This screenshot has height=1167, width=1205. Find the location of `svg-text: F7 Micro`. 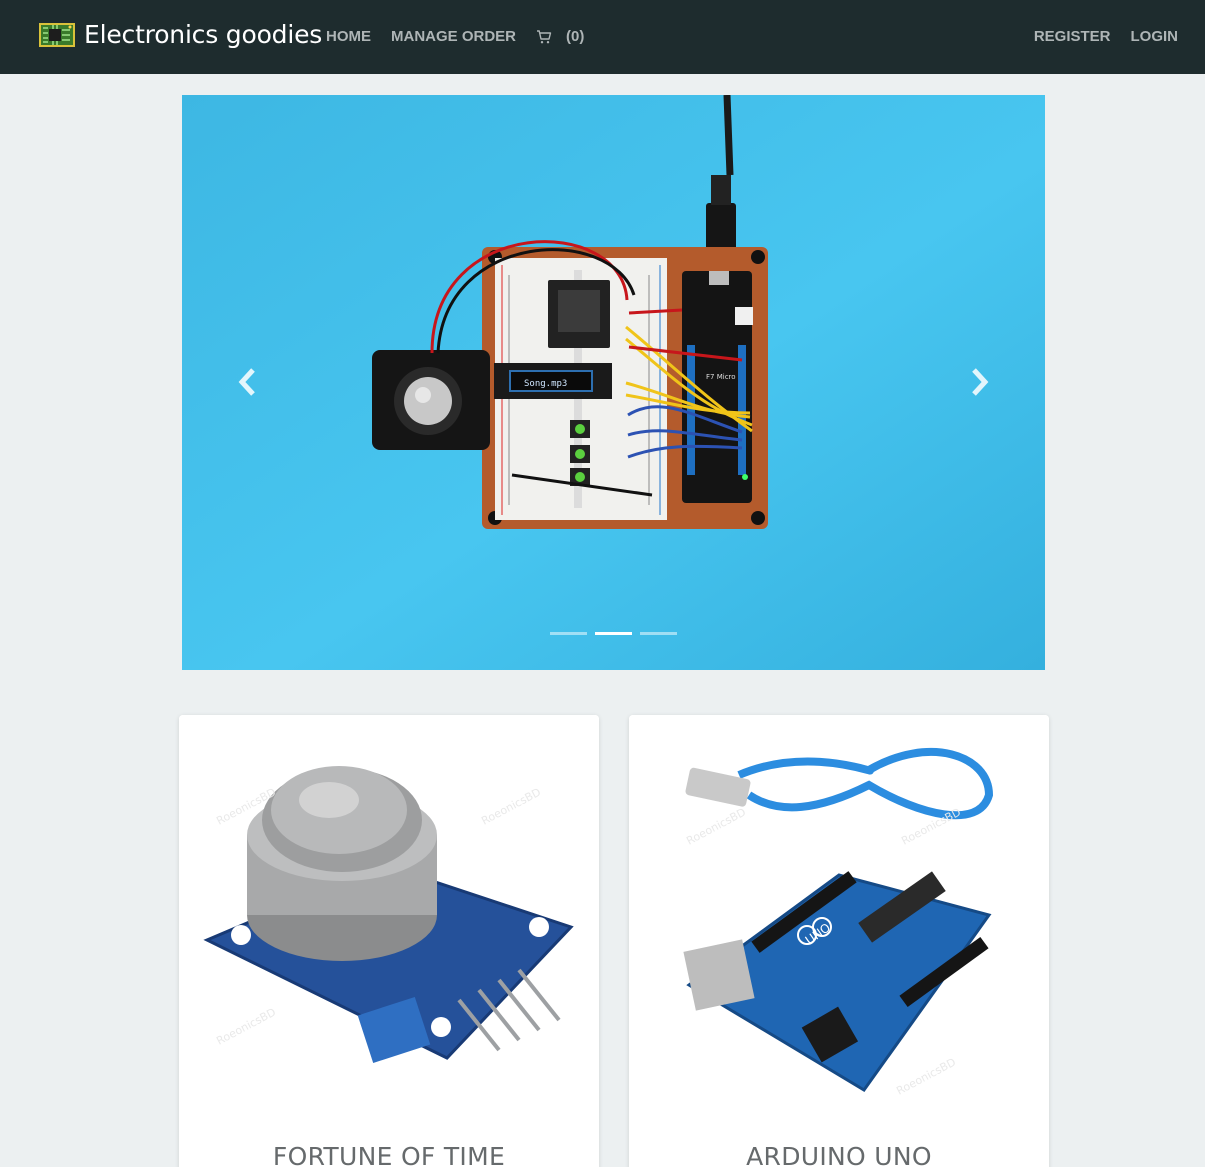

svg-text: F7 Micro is located at coordinates (721, 377).